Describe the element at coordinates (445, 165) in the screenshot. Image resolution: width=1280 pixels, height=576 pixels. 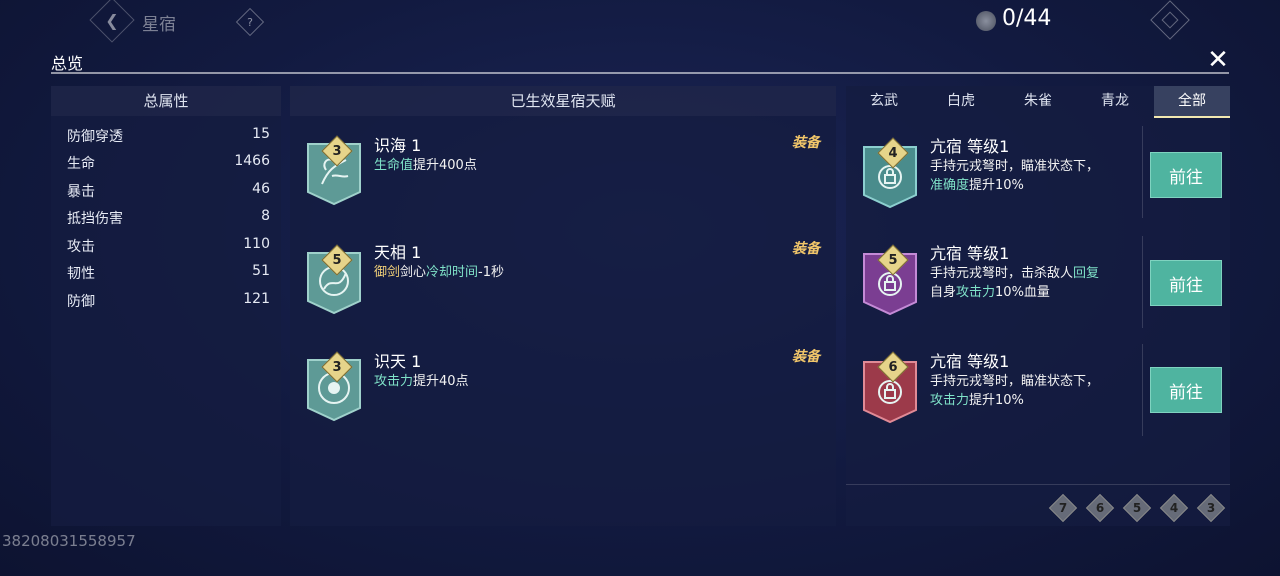
I see `desc-text: 提升400点` at that location.